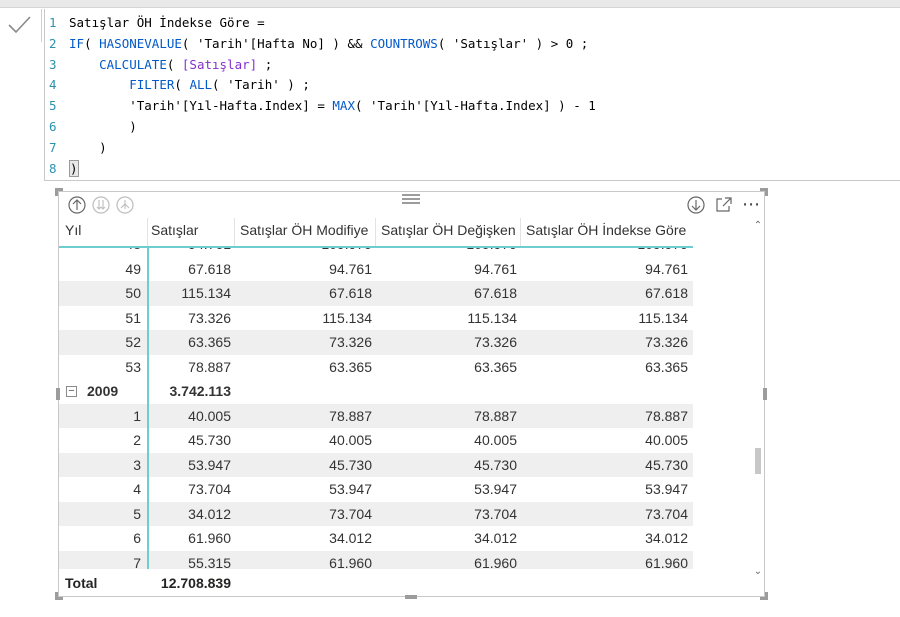 The image size is (900, 617). Describe the element at coordinates (167, 22) in the screenshot. I see `code-token: Satışlar ÖH İndekse Göre =` at that location.